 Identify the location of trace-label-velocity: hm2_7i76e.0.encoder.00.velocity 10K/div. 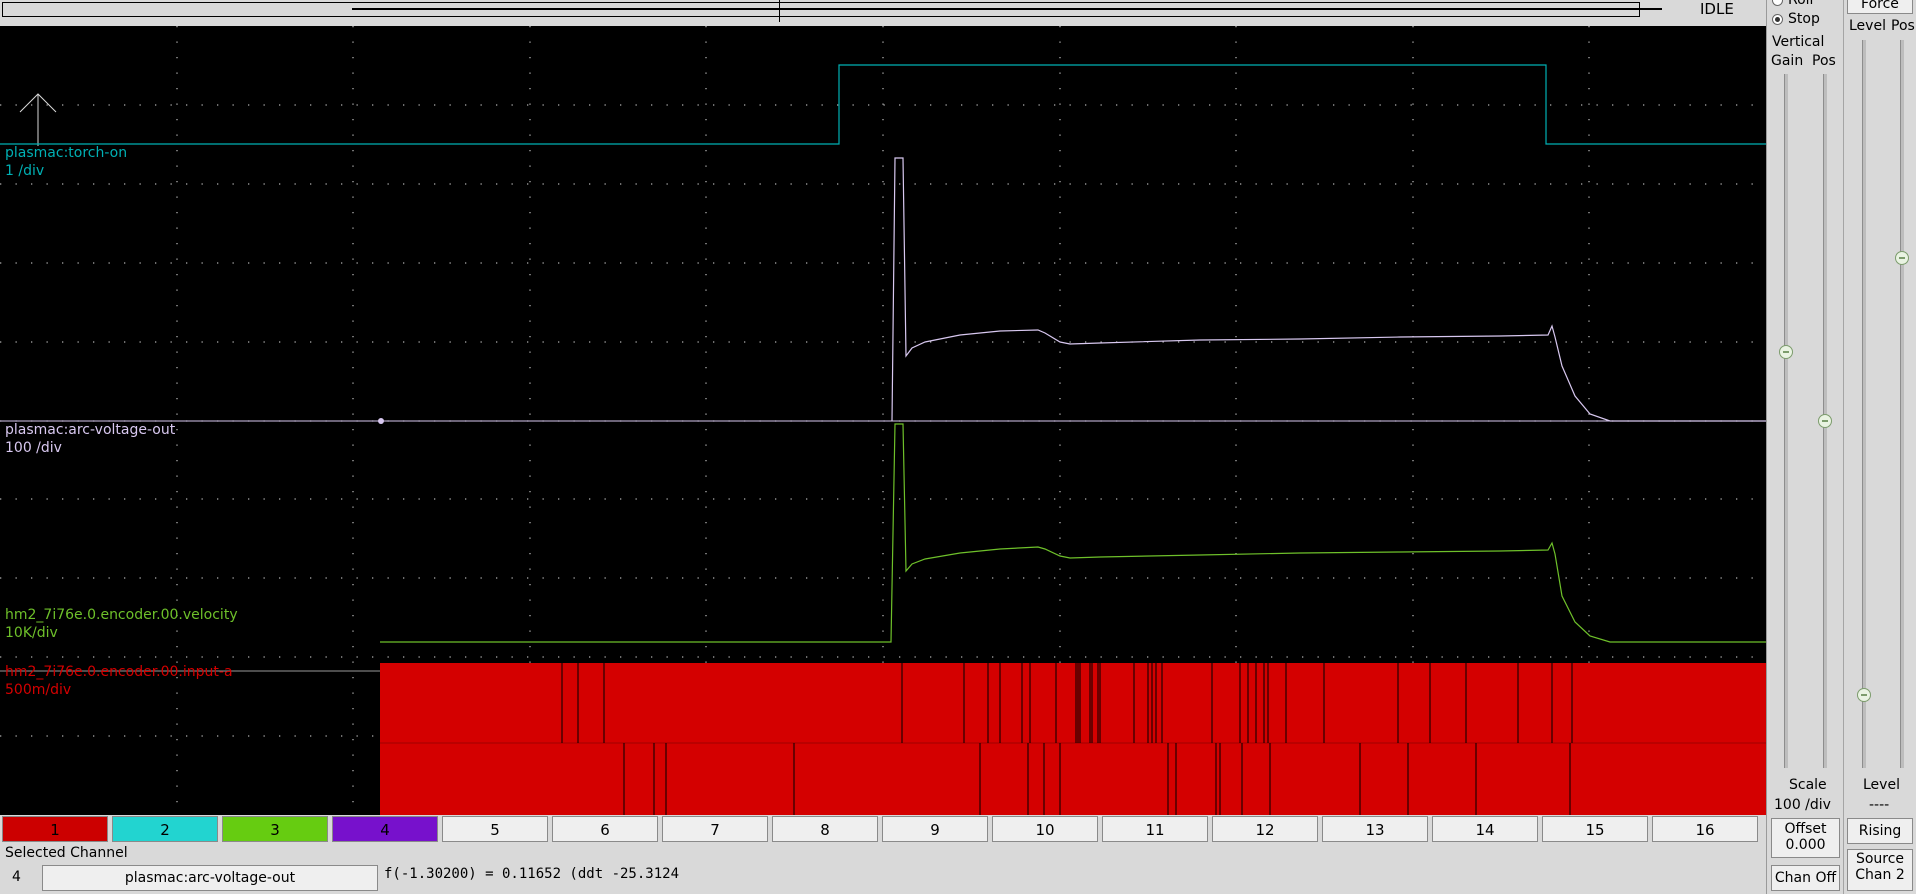
(121, 624).